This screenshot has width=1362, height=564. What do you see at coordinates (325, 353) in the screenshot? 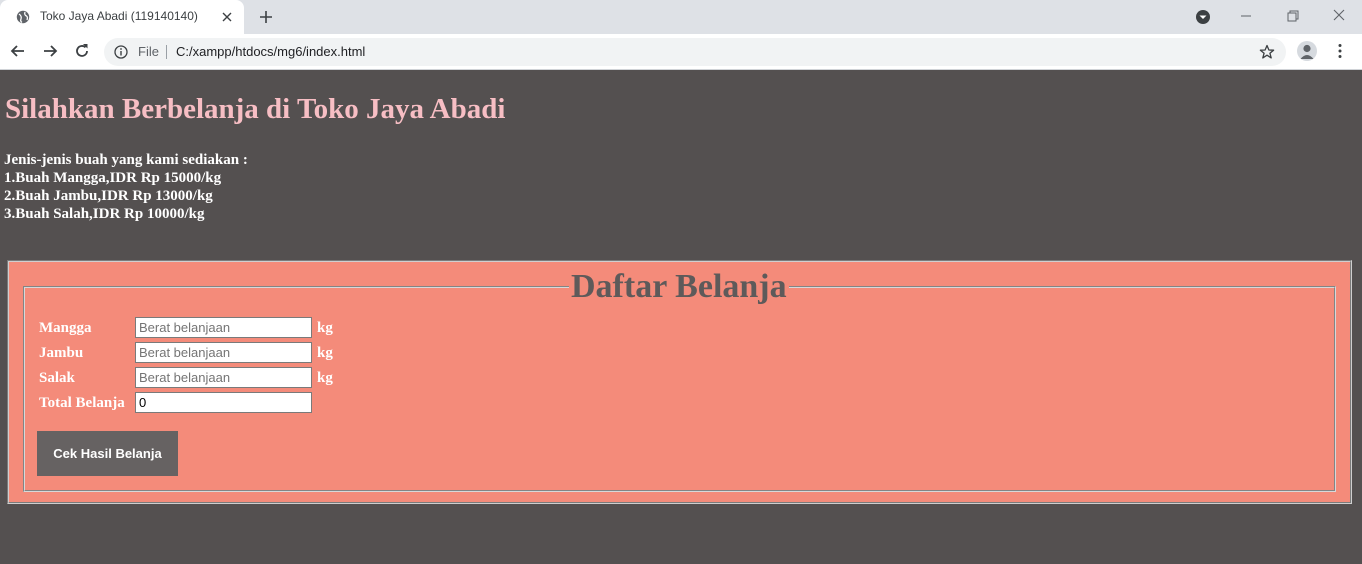
I see `jambu-unit: kg` at bounding box center [325, 353].